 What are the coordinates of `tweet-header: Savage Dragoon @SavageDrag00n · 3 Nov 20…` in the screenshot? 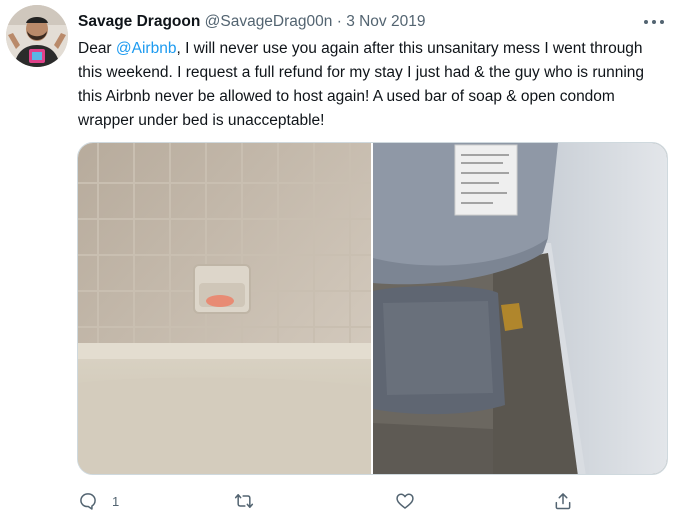 It's located at (358, 22).